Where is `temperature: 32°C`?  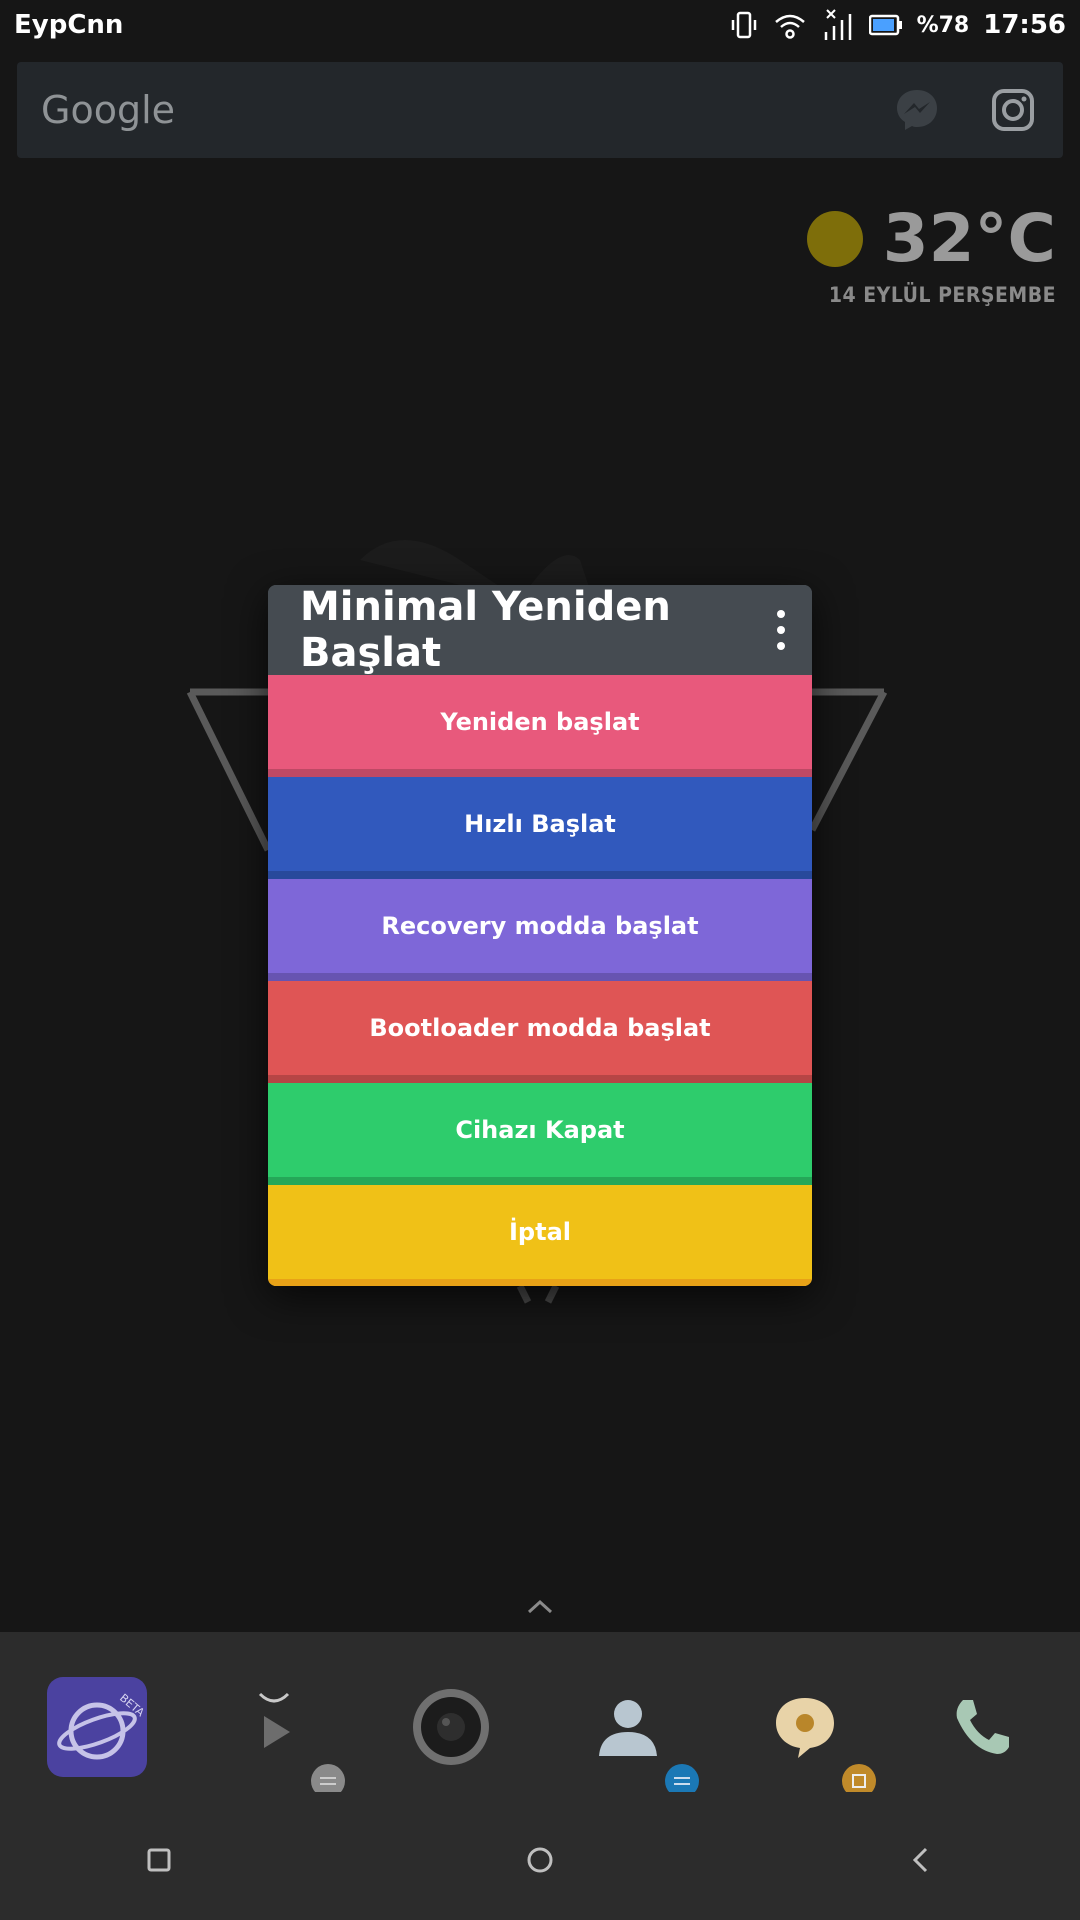 temperature: 32°C is located at coordinates (969, 238).